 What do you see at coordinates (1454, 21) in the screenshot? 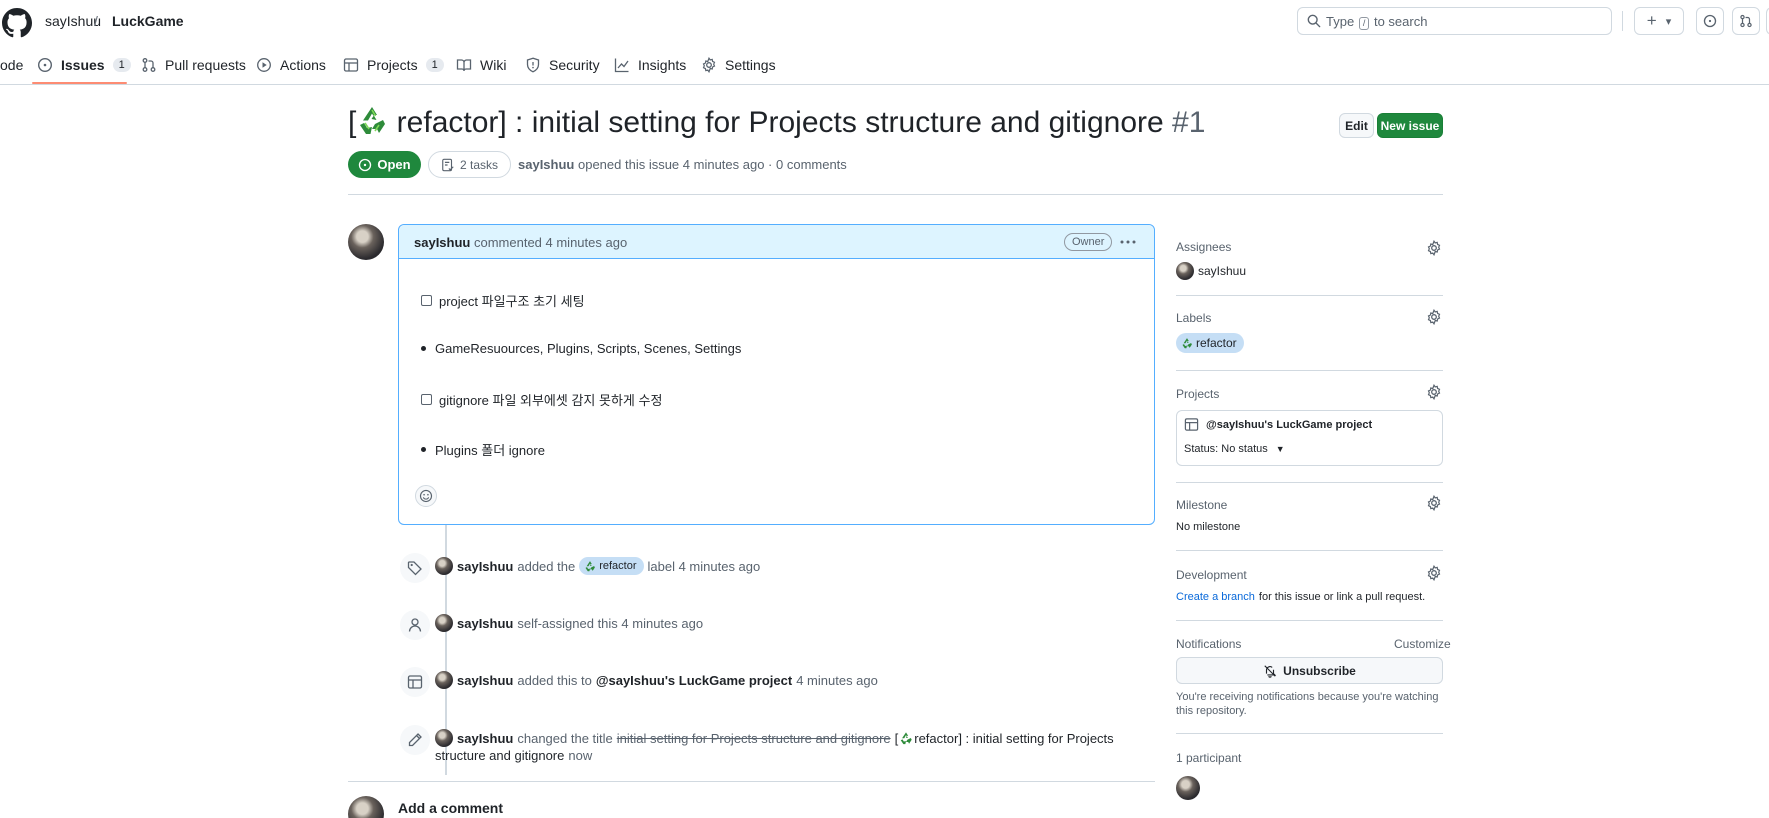
I see `search-input: Type / to search` at bounding box center [1454, 21].